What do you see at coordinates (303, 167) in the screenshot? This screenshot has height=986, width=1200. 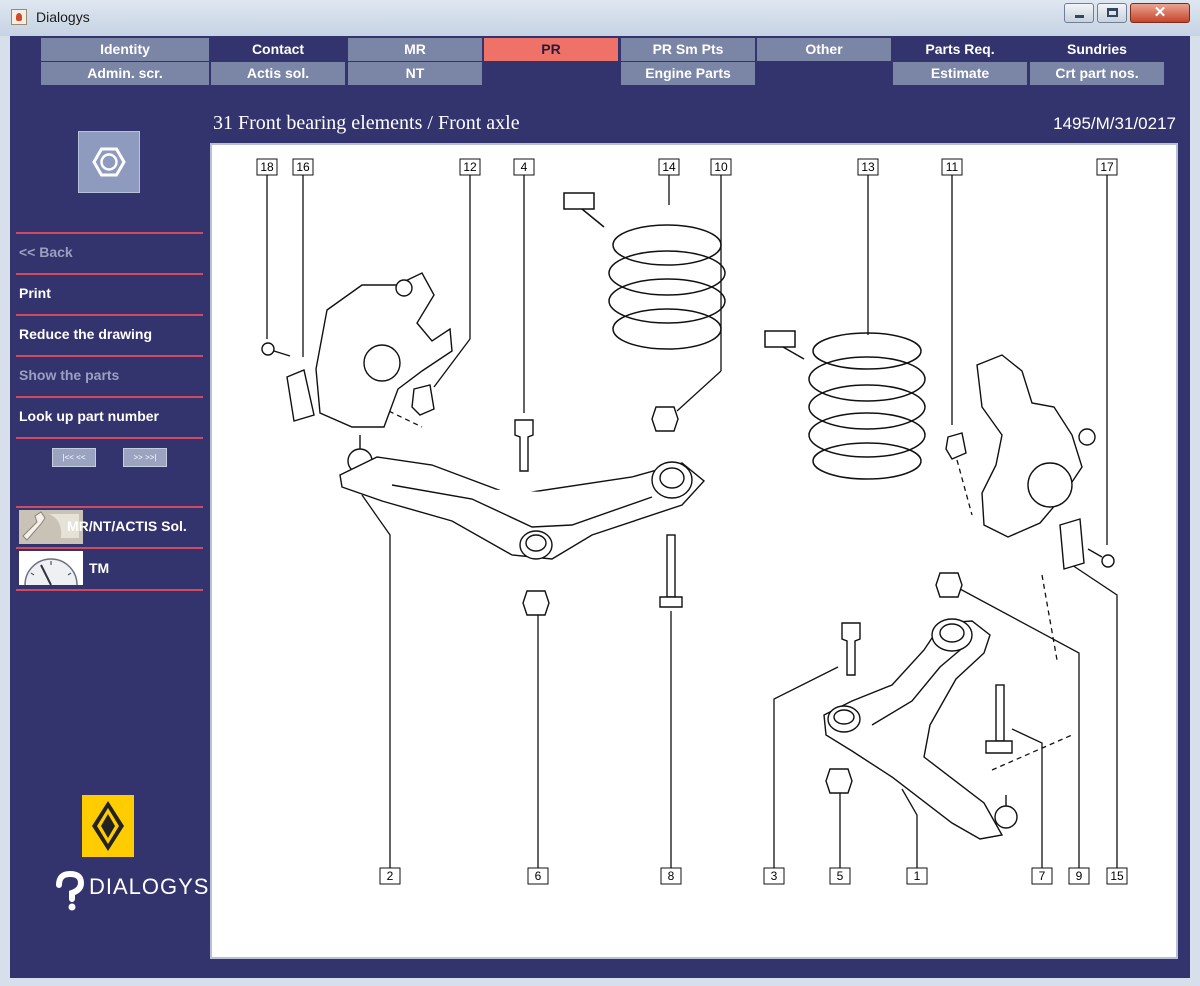 I see `callout-16: 16` at bounding box center [303, 167].